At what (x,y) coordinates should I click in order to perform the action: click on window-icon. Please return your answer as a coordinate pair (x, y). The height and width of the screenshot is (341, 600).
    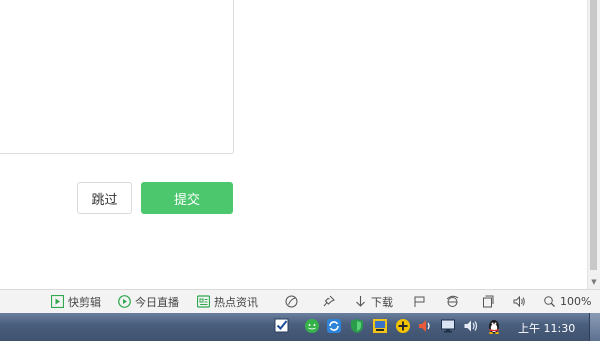
    Looking at the image, I should click on (488, 301).